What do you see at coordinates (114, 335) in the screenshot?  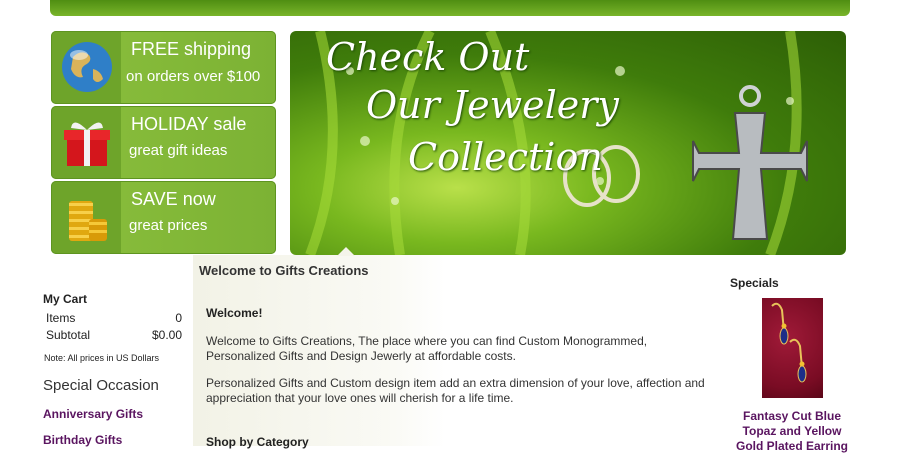 I see `cart-subtotal-row: Subtotal $0.00` at bounding box center [114, 335].